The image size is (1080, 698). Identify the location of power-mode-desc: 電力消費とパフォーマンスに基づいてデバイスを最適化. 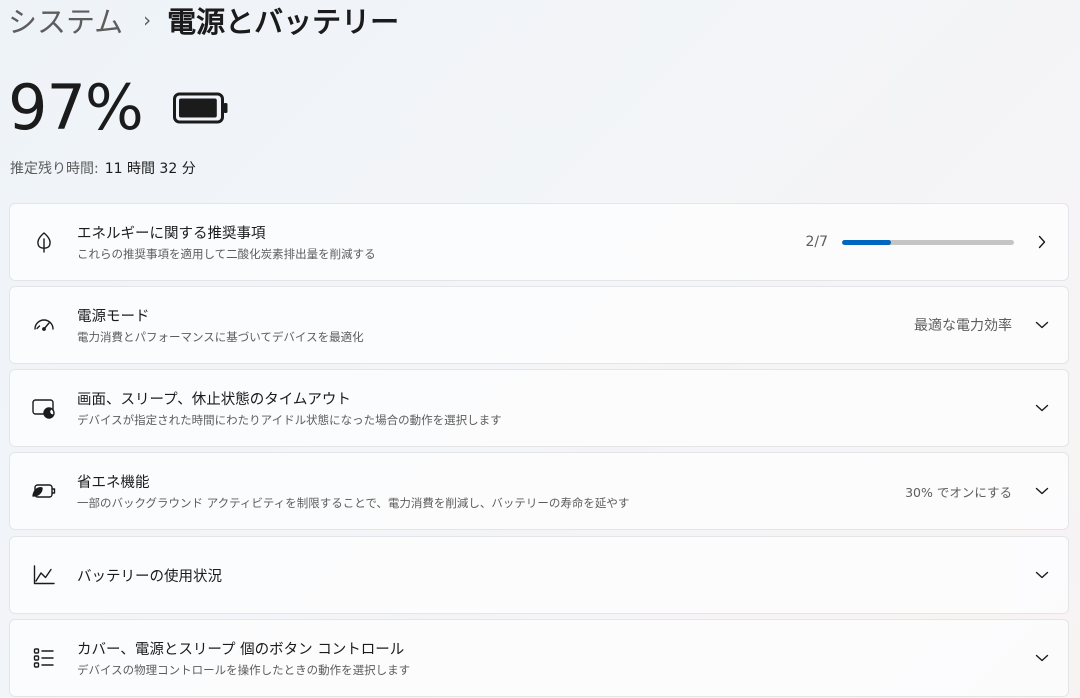
(220, 337).